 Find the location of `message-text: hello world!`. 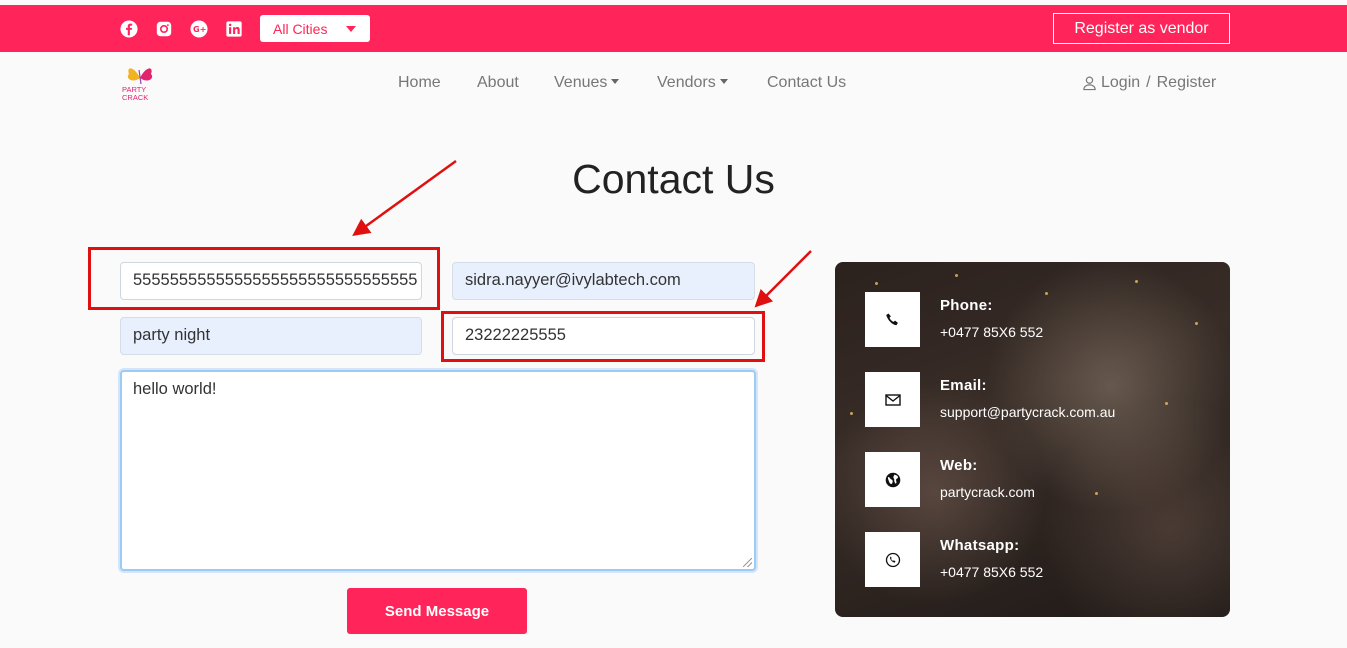

message-text: hello world! is located at coordinates (175, 389).